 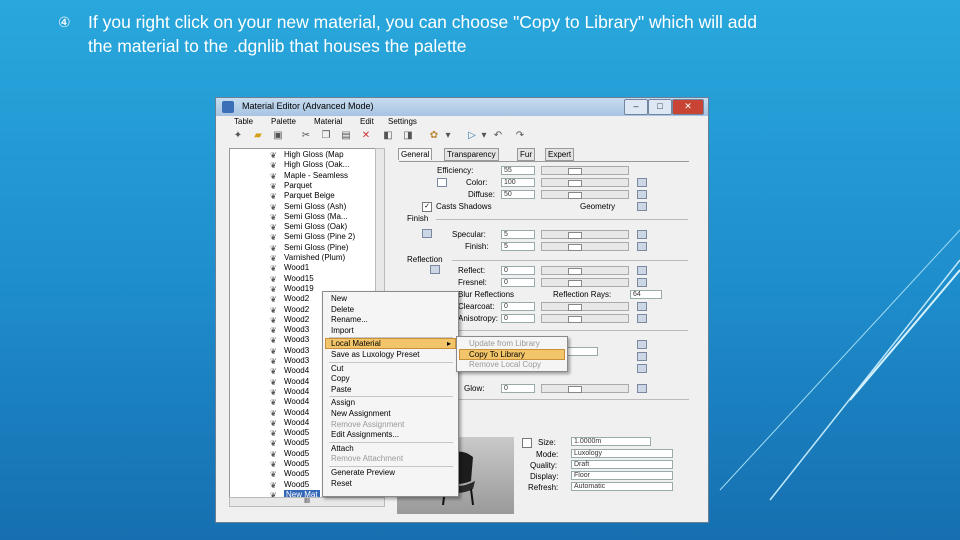 What do you see at coordinates (518, 388) in the screenshot?
I see `glow-field: 0` at bounding box center [518, 388].